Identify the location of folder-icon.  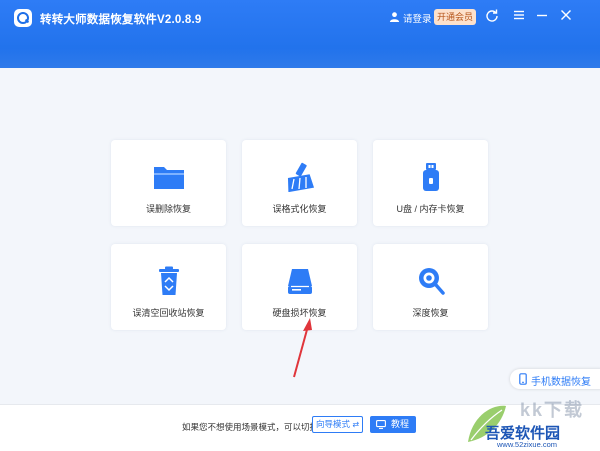
(168, 178).